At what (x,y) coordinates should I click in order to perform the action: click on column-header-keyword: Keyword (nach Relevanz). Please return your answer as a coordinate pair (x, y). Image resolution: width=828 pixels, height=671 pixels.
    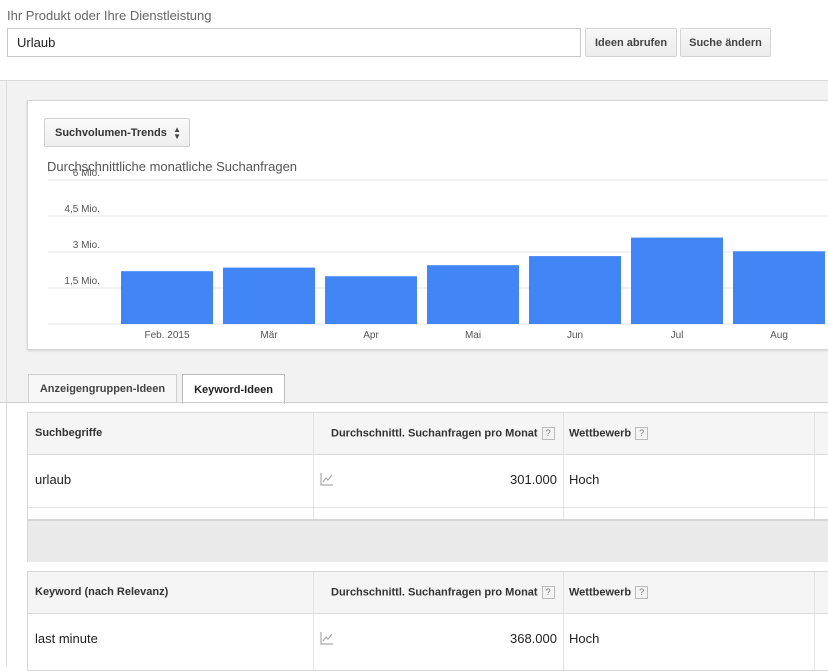
    Looking at the image, I should click on (101, 592).